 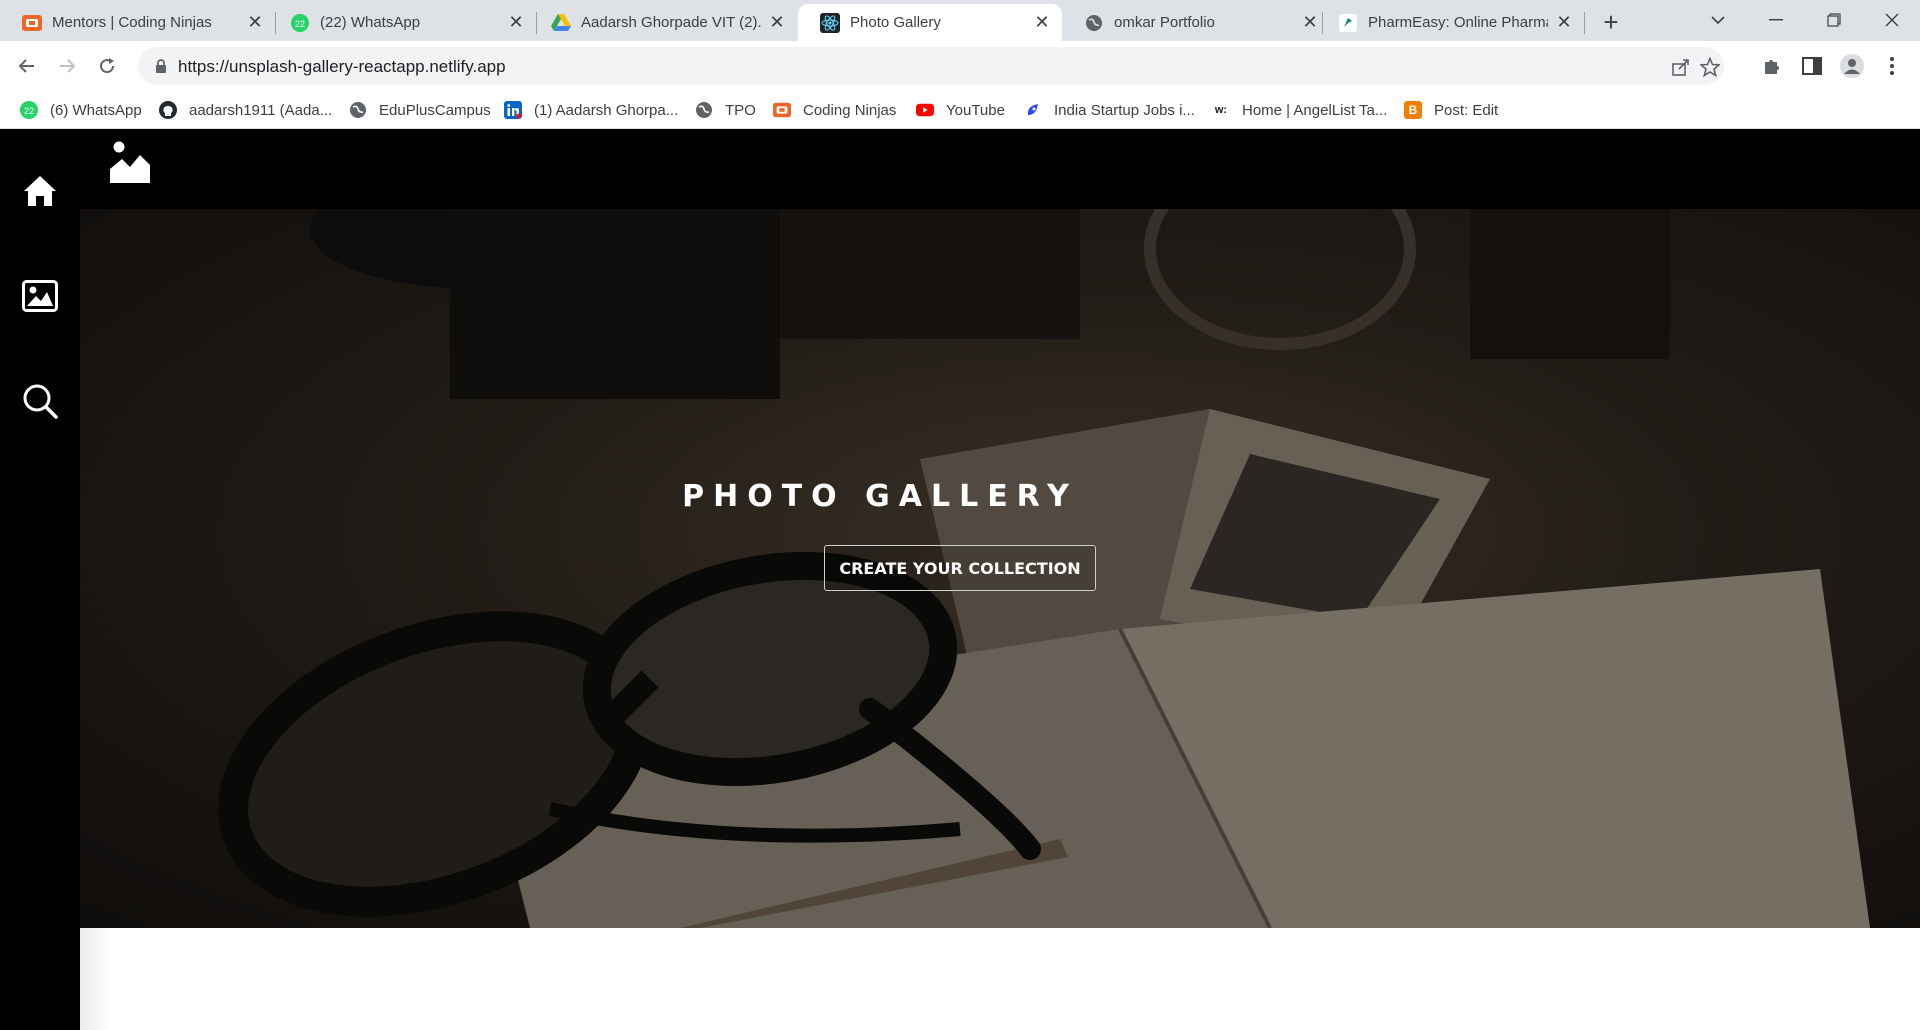 What do you see at coordinates (1892, 20) in the screenshot?
I see `close-window-button` at bounding box center [1892, 20].